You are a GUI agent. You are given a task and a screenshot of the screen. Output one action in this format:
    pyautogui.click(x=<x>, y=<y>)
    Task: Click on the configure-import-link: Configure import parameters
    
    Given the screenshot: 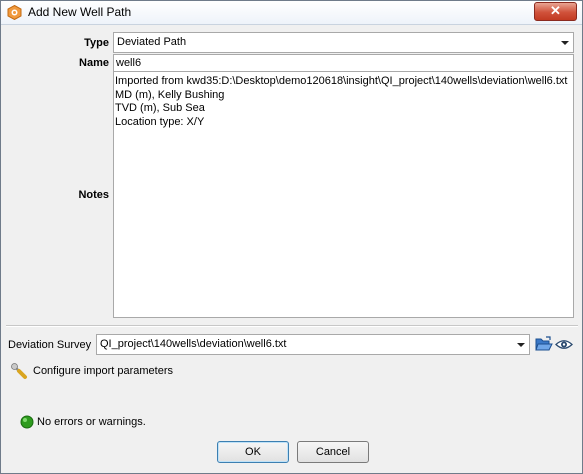 What is the action you would take?
    pyautogui.click(x=103, y=371)
    